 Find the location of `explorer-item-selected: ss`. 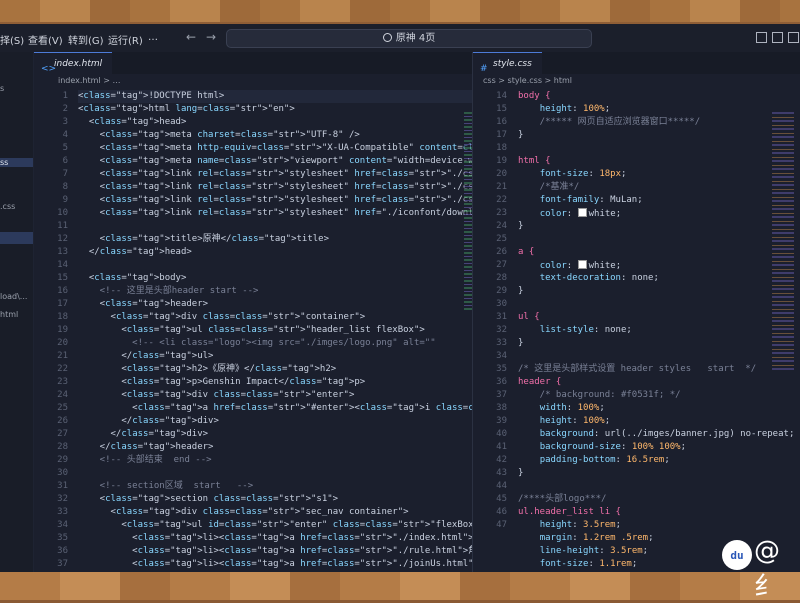

explorer-item-selected: ss is located at coordinates (16, 162).